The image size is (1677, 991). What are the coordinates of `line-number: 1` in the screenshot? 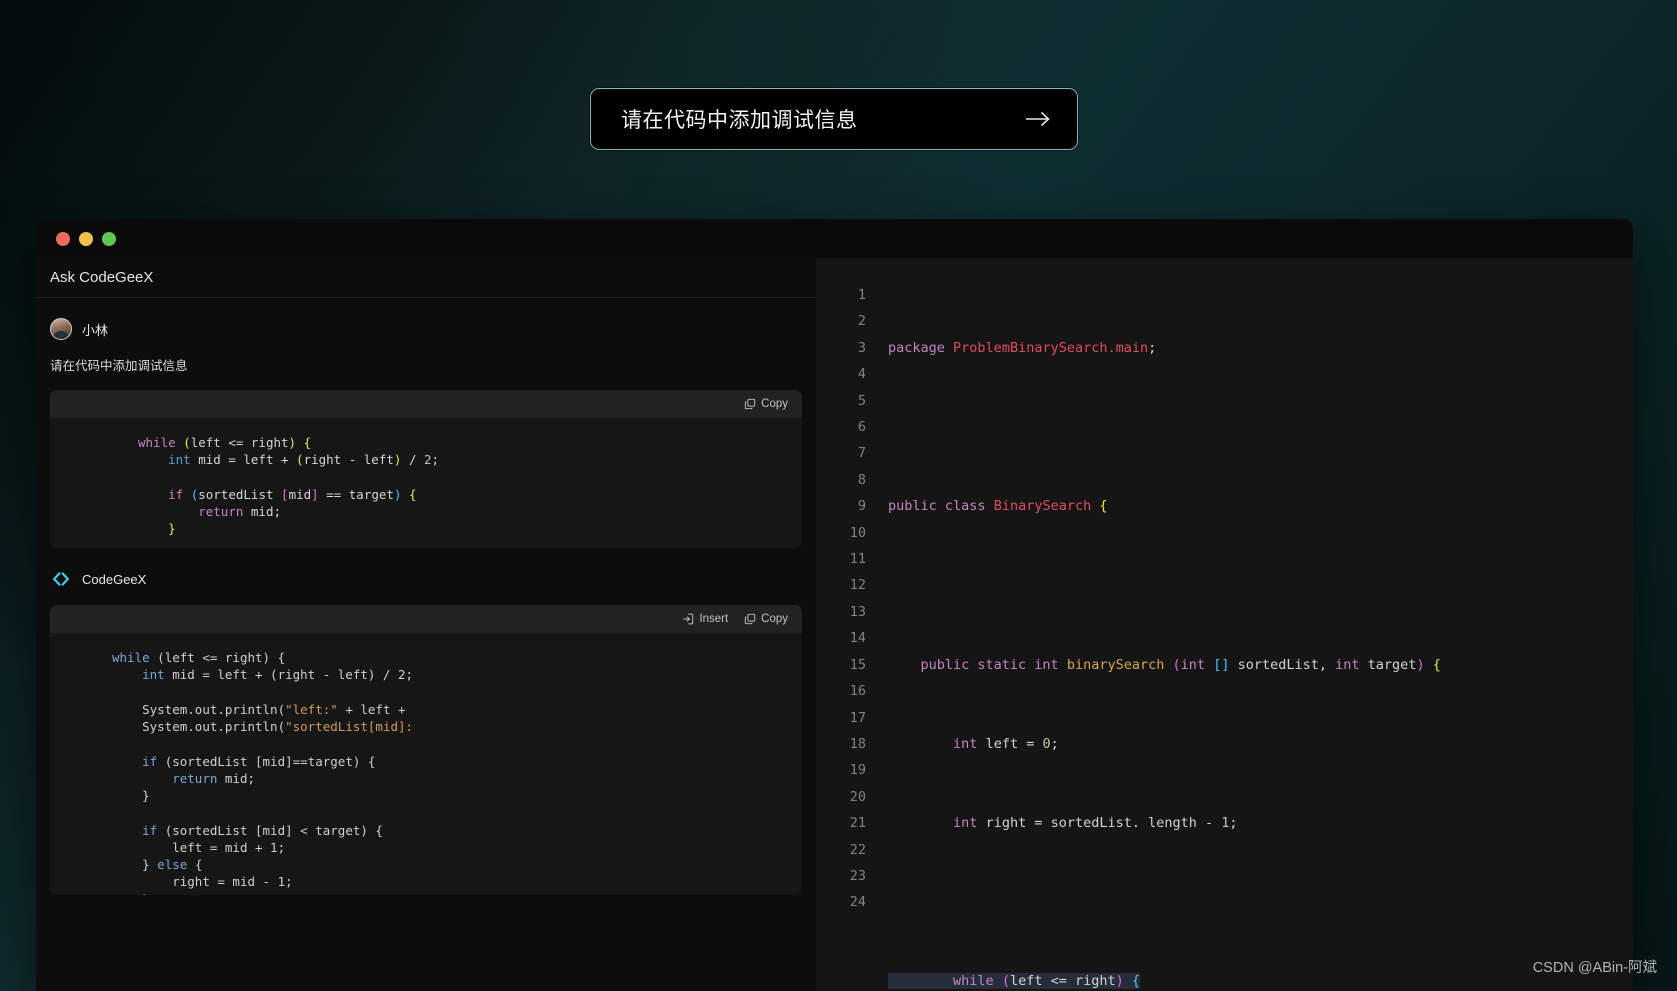 It's located at (861, 295).